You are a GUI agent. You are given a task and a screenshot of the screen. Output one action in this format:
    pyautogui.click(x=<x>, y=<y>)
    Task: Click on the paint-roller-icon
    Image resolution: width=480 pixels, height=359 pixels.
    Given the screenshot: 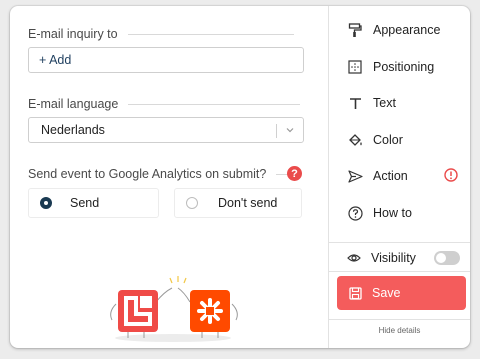 What is the action you would take?
    pyautogui.click(x=355, y=30)
    